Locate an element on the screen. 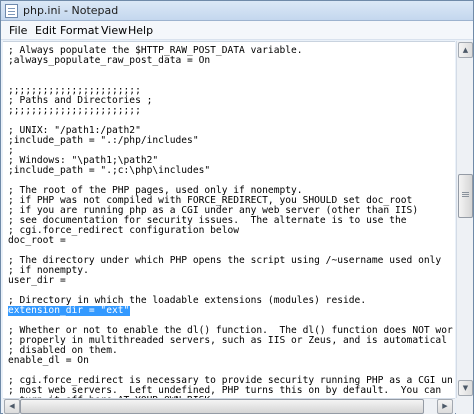 This screenshot has width=474, height=414. scroll-right-button: ▶ is located at coordinates (445, 406).